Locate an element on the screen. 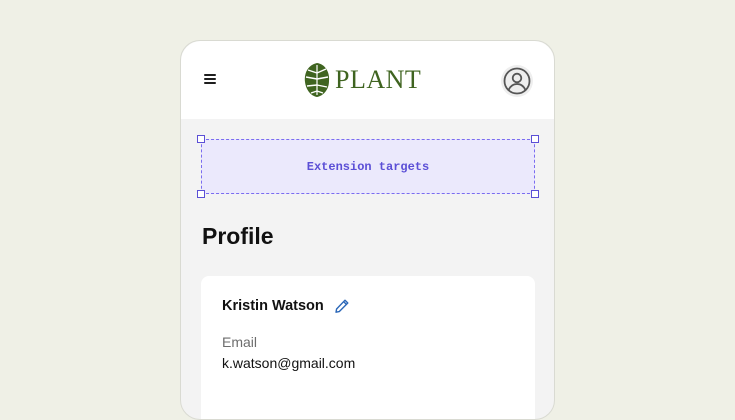 This screenshot has height=420, width=735. brand-logo: PLANT is located at coordinates (362, 80).